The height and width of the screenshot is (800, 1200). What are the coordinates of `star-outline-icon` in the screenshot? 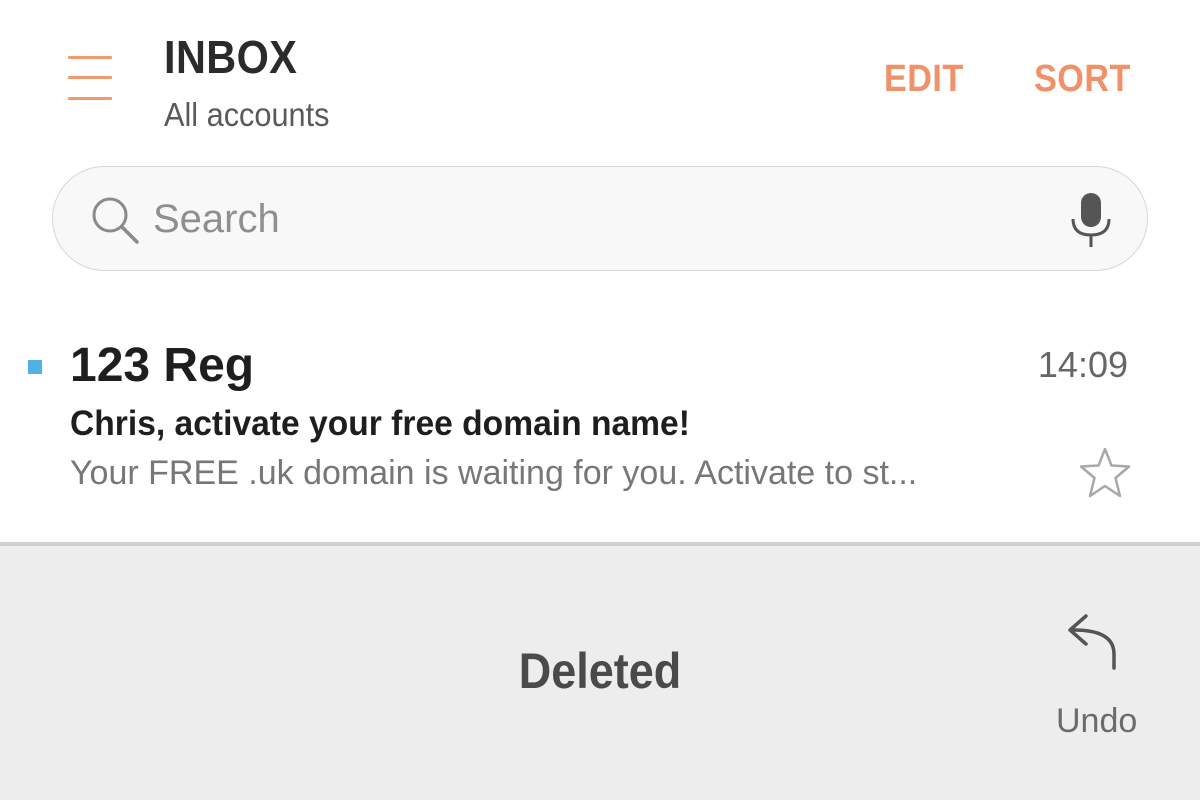 It's located at (1105, 473).